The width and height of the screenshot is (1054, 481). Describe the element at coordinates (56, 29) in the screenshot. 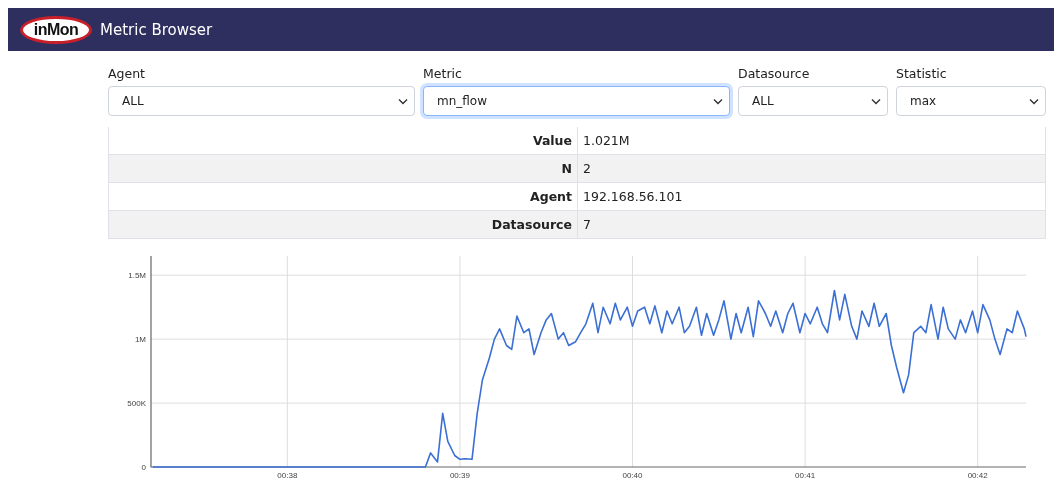

I see `logo: inMon` at that location.